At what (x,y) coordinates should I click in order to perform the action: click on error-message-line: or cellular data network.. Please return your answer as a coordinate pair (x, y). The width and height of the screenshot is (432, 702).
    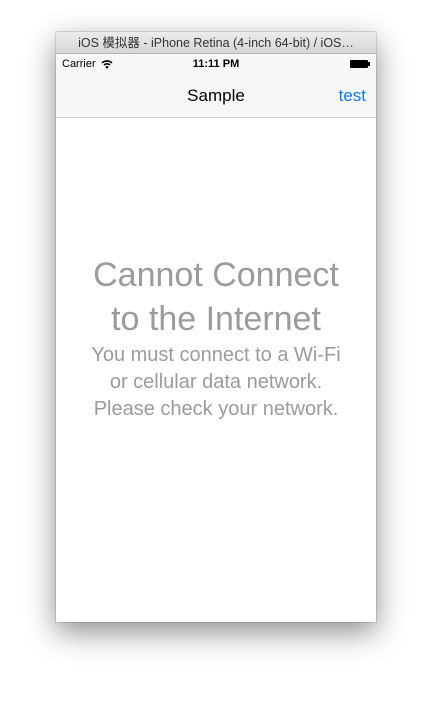
    Looking at the image, I should click on (216, 382).